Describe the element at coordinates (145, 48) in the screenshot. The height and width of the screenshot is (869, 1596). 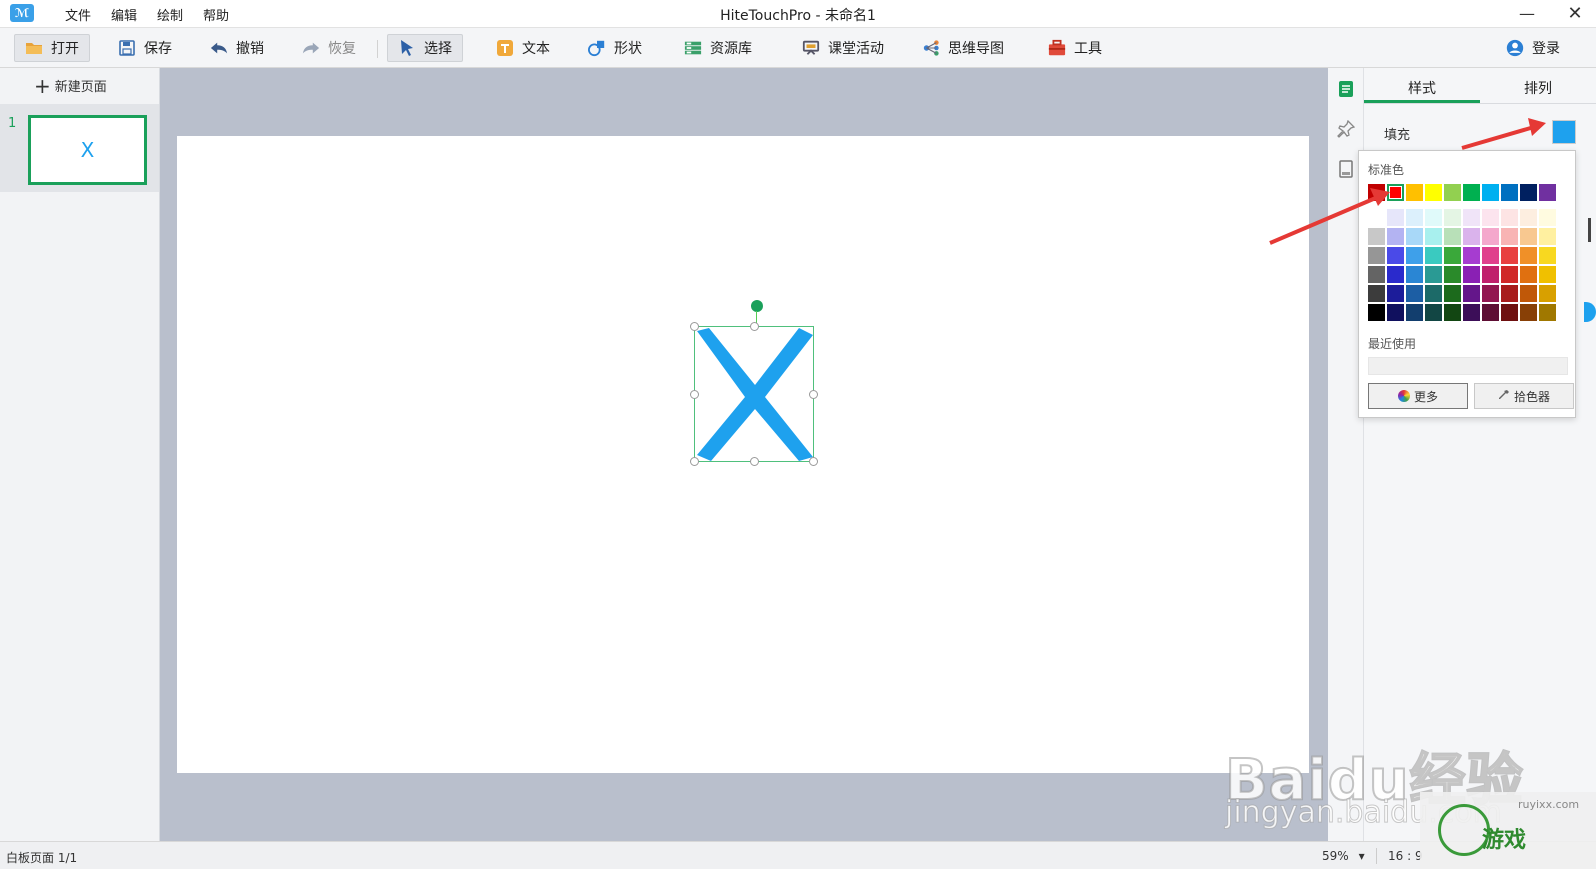
I see `save-button: 保存` at that location.